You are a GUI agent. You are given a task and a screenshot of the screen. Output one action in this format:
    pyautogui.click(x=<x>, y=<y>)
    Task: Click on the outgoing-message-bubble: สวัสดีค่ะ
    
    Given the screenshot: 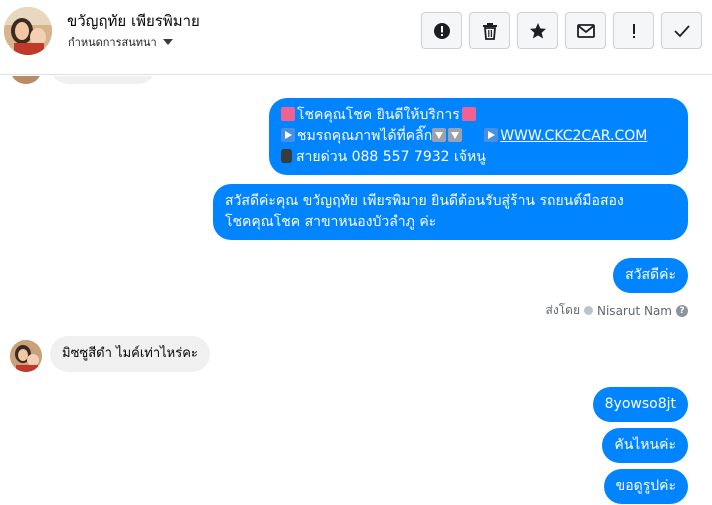 What is the action you would take?
    pyautogui.click(x=650, y=275)
    